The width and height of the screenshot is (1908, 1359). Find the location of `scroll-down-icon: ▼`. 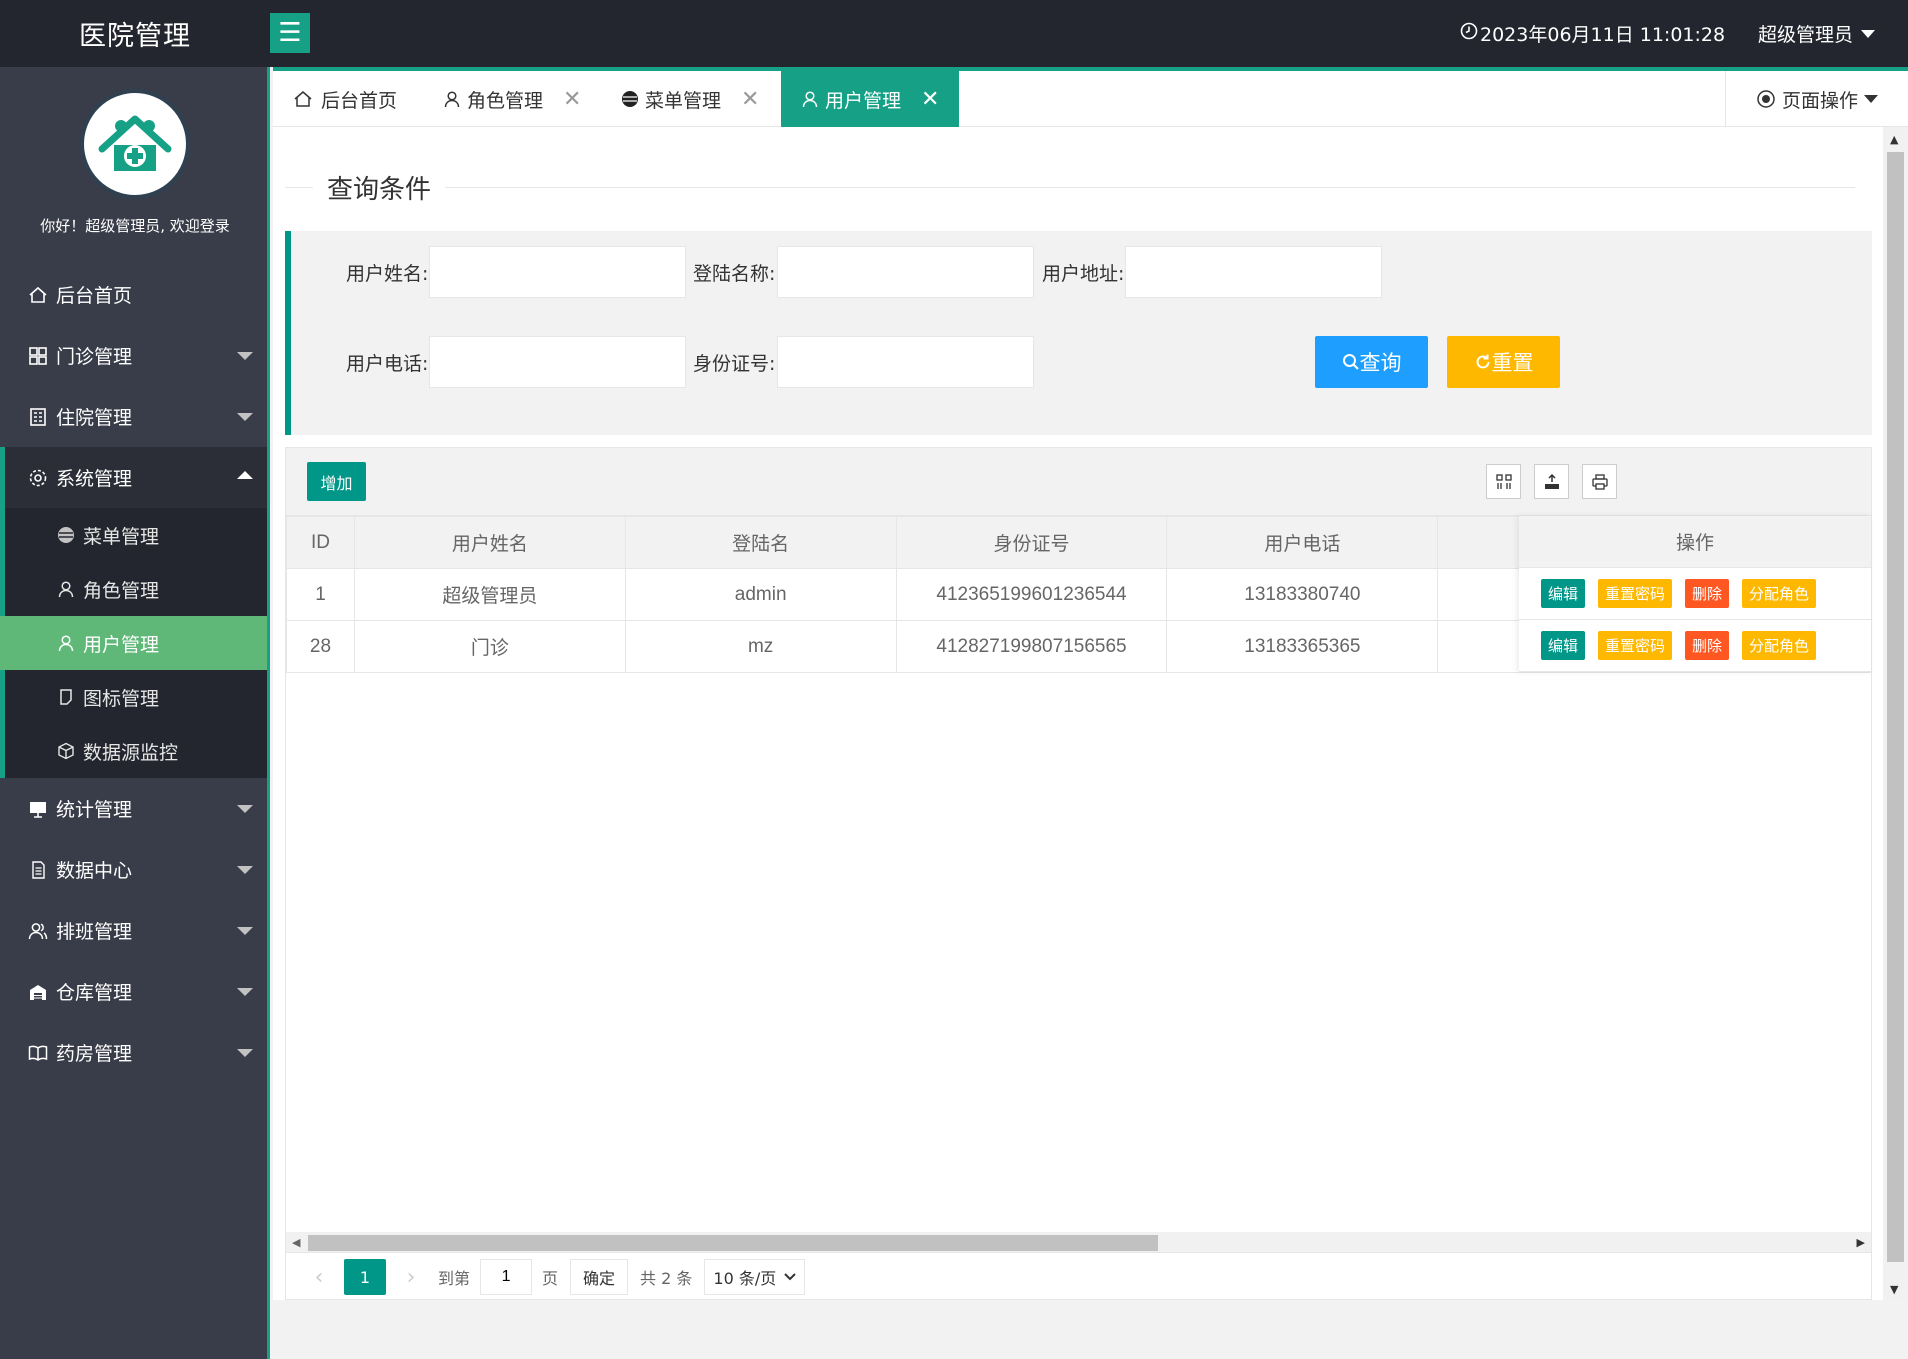

scroll-down-icon: ▼ is located at coordinates (1894, 1289).